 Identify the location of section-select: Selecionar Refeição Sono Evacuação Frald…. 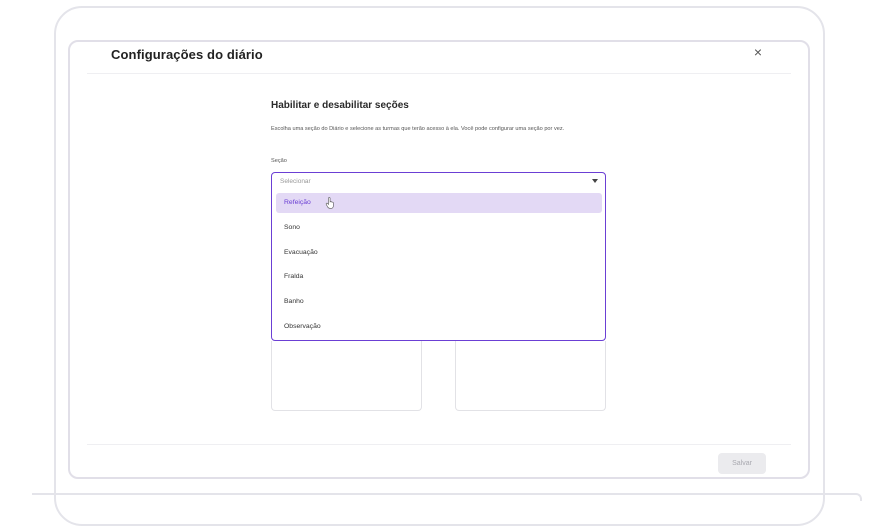
(438, 256).